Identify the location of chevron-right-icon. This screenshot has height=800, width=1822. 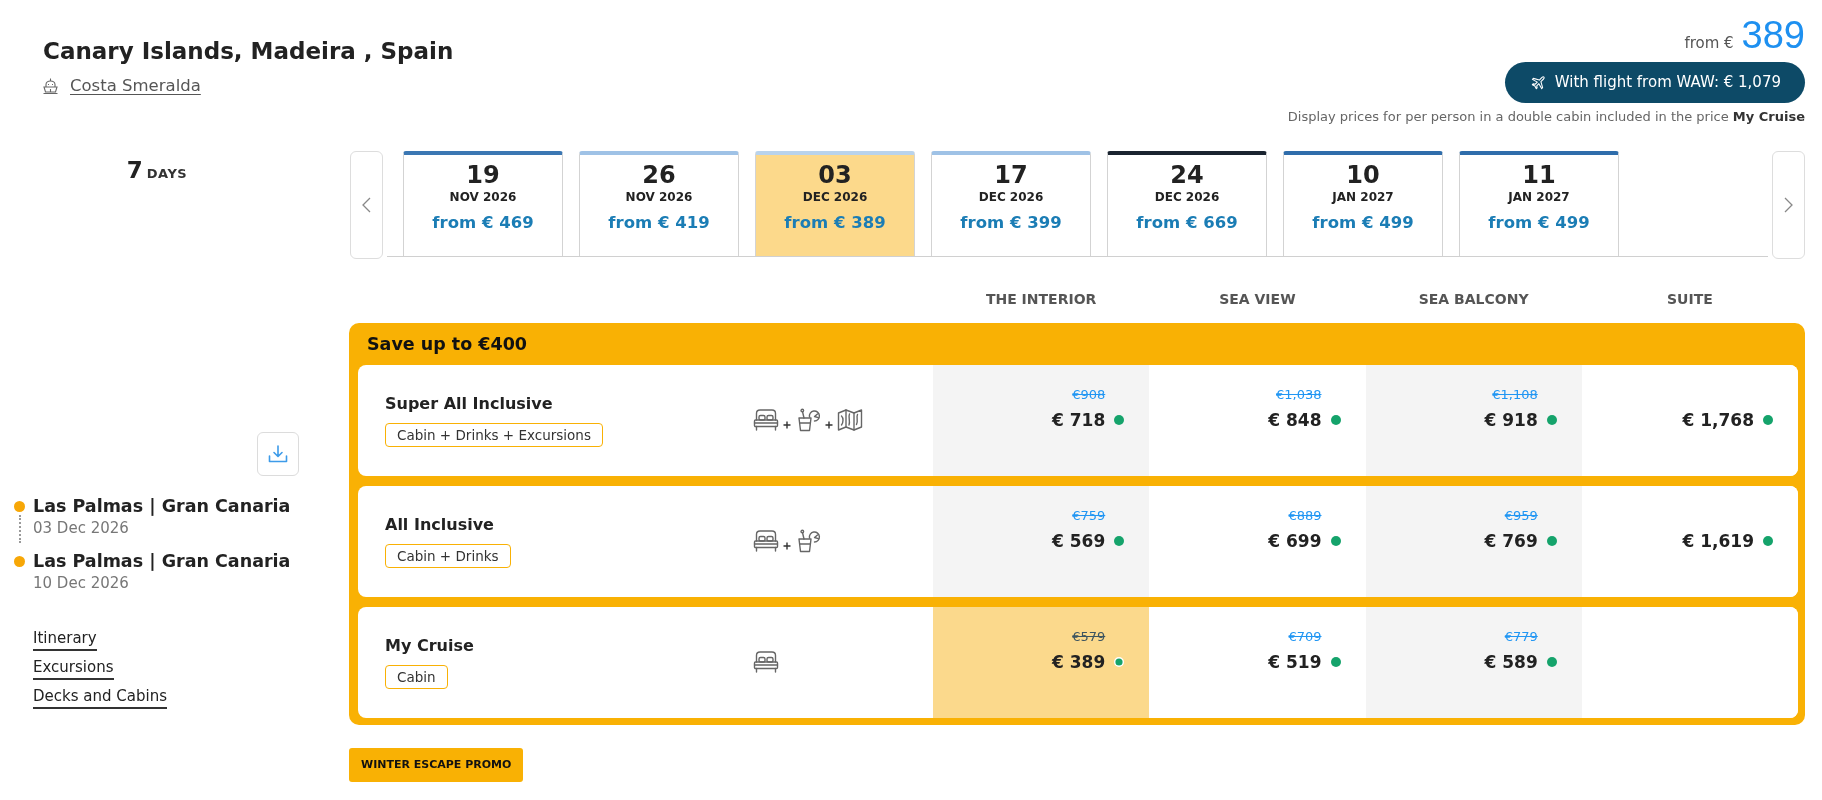
(1788, 204).